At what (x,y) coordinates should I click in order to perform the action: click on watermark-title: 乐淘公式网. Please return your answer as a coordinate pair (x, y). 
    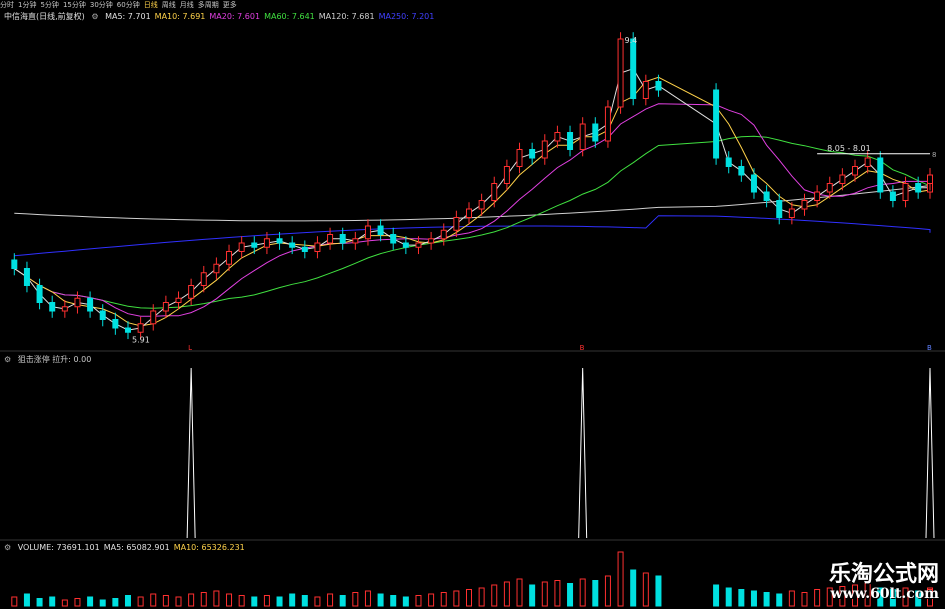
    Looking at the image, I should click on (883, 574).